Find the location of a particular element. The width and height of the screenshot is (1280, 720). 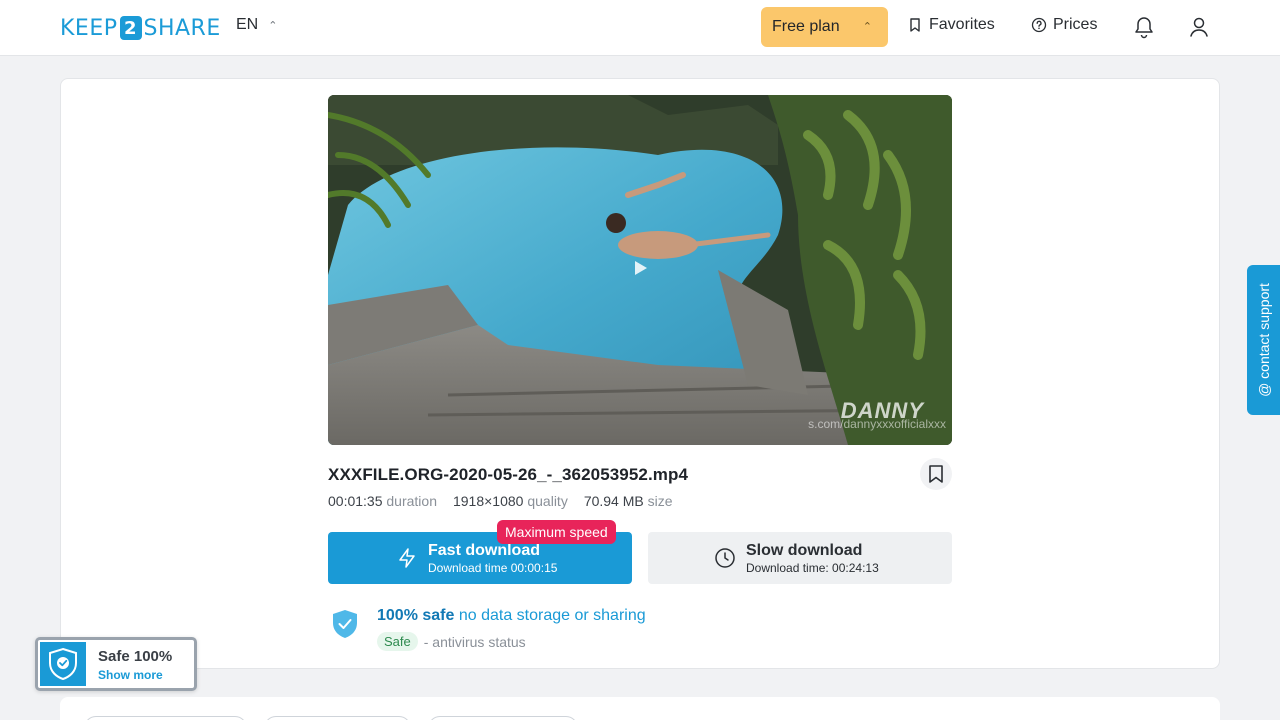

slow-download-button: Slow download Download time: 00:24:13 is located at coordinates (800, 558).